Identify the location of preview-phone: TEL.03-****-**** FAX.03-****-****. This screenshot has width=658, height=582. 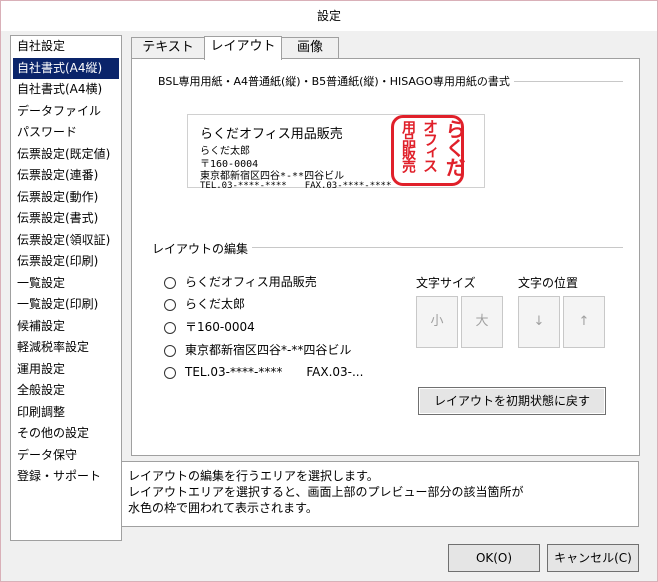
(295, 184).